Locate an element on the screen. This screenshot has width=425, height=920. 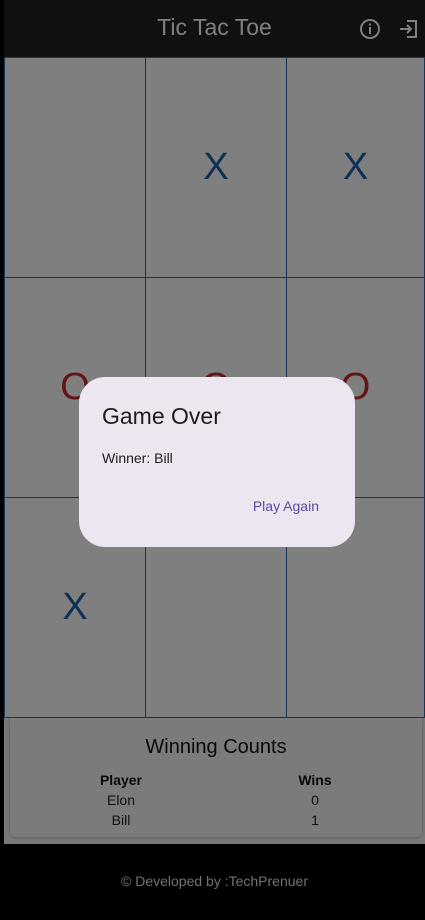
dialog-message: Winner: Bill is located at coordinates (137, 458).